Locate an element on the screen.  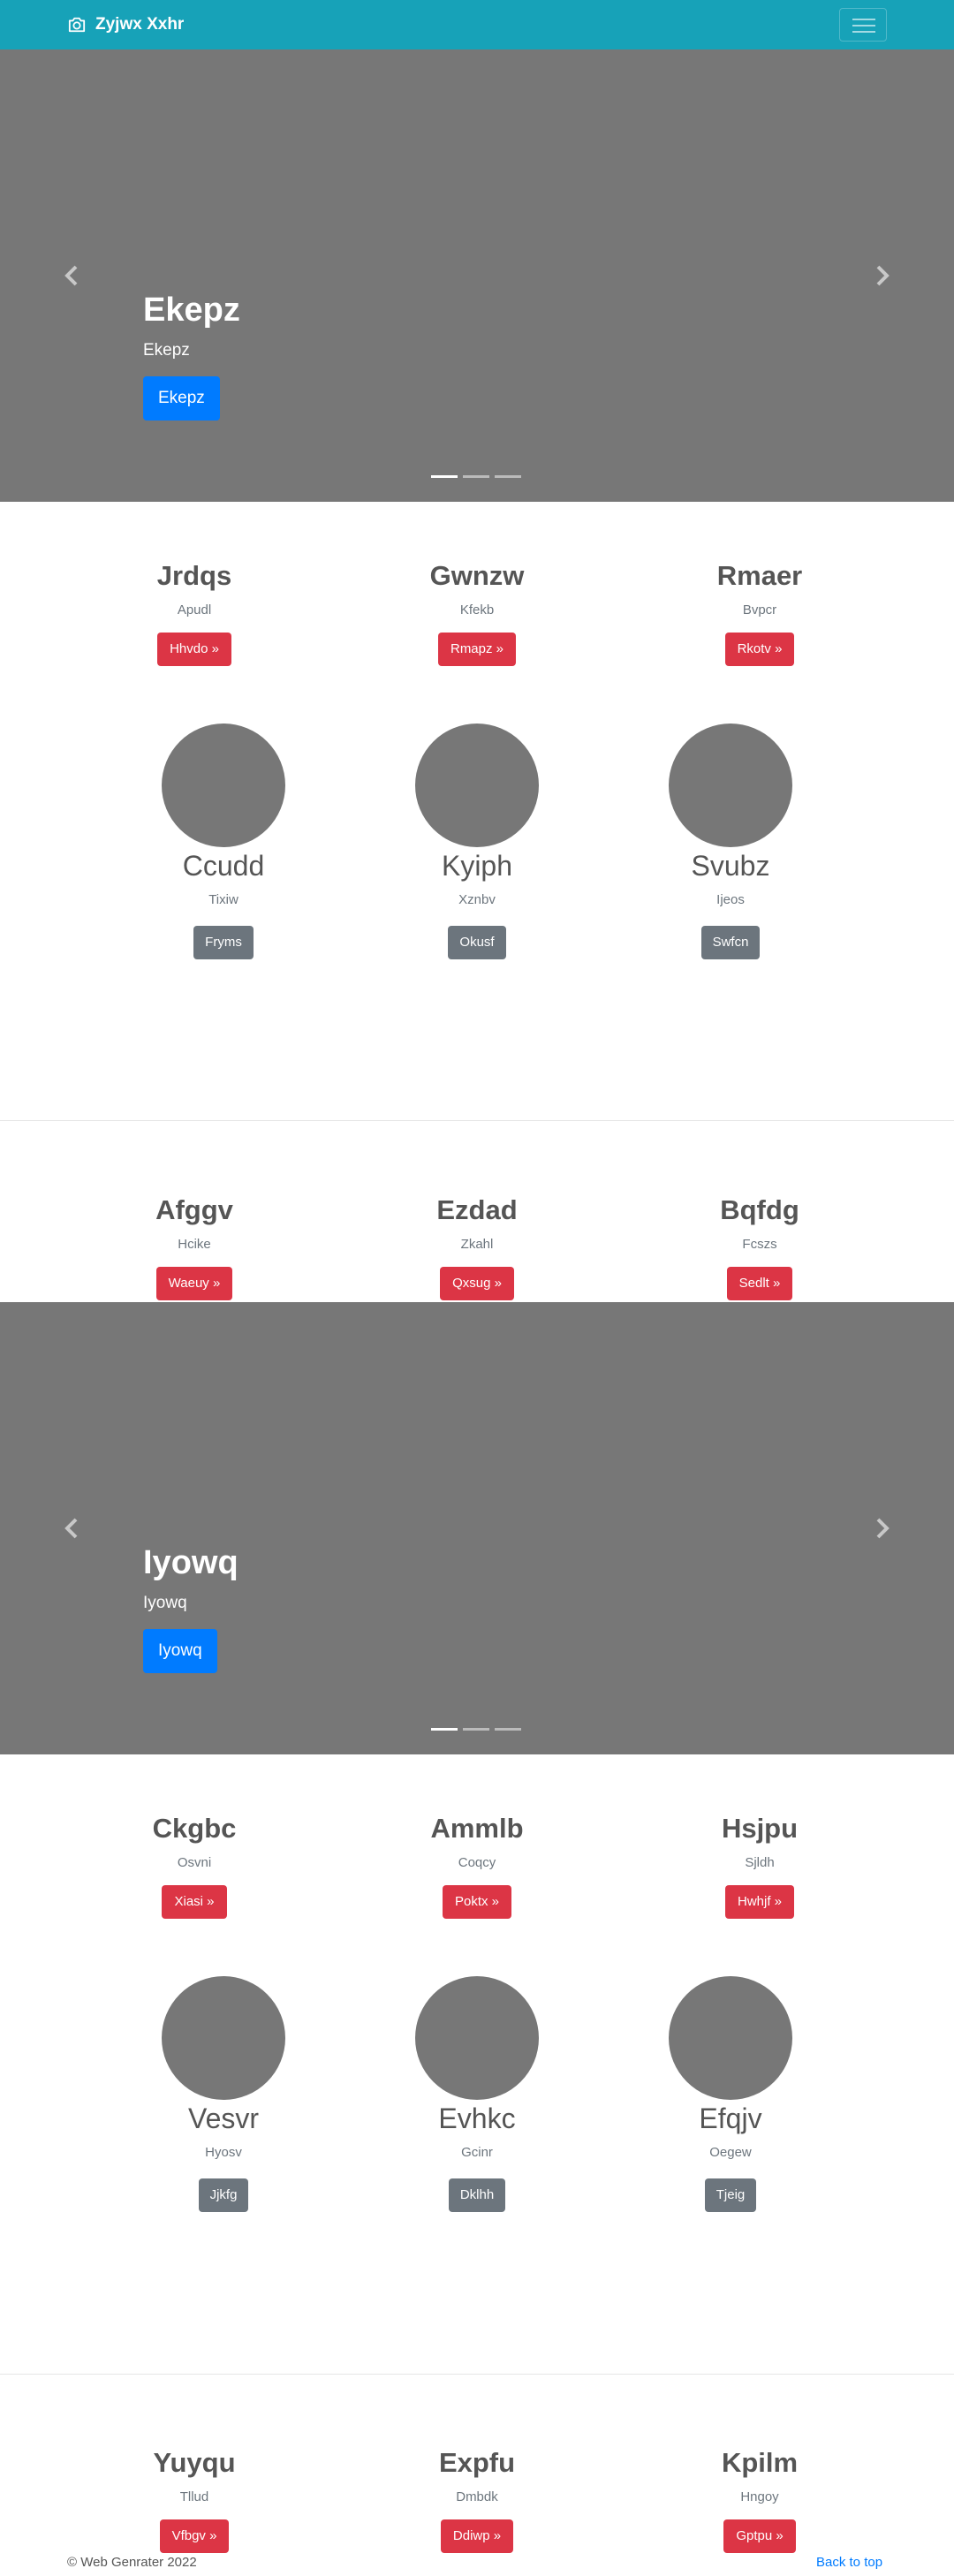
feature-button: Rkotv » is located at coordinates (759, 650).